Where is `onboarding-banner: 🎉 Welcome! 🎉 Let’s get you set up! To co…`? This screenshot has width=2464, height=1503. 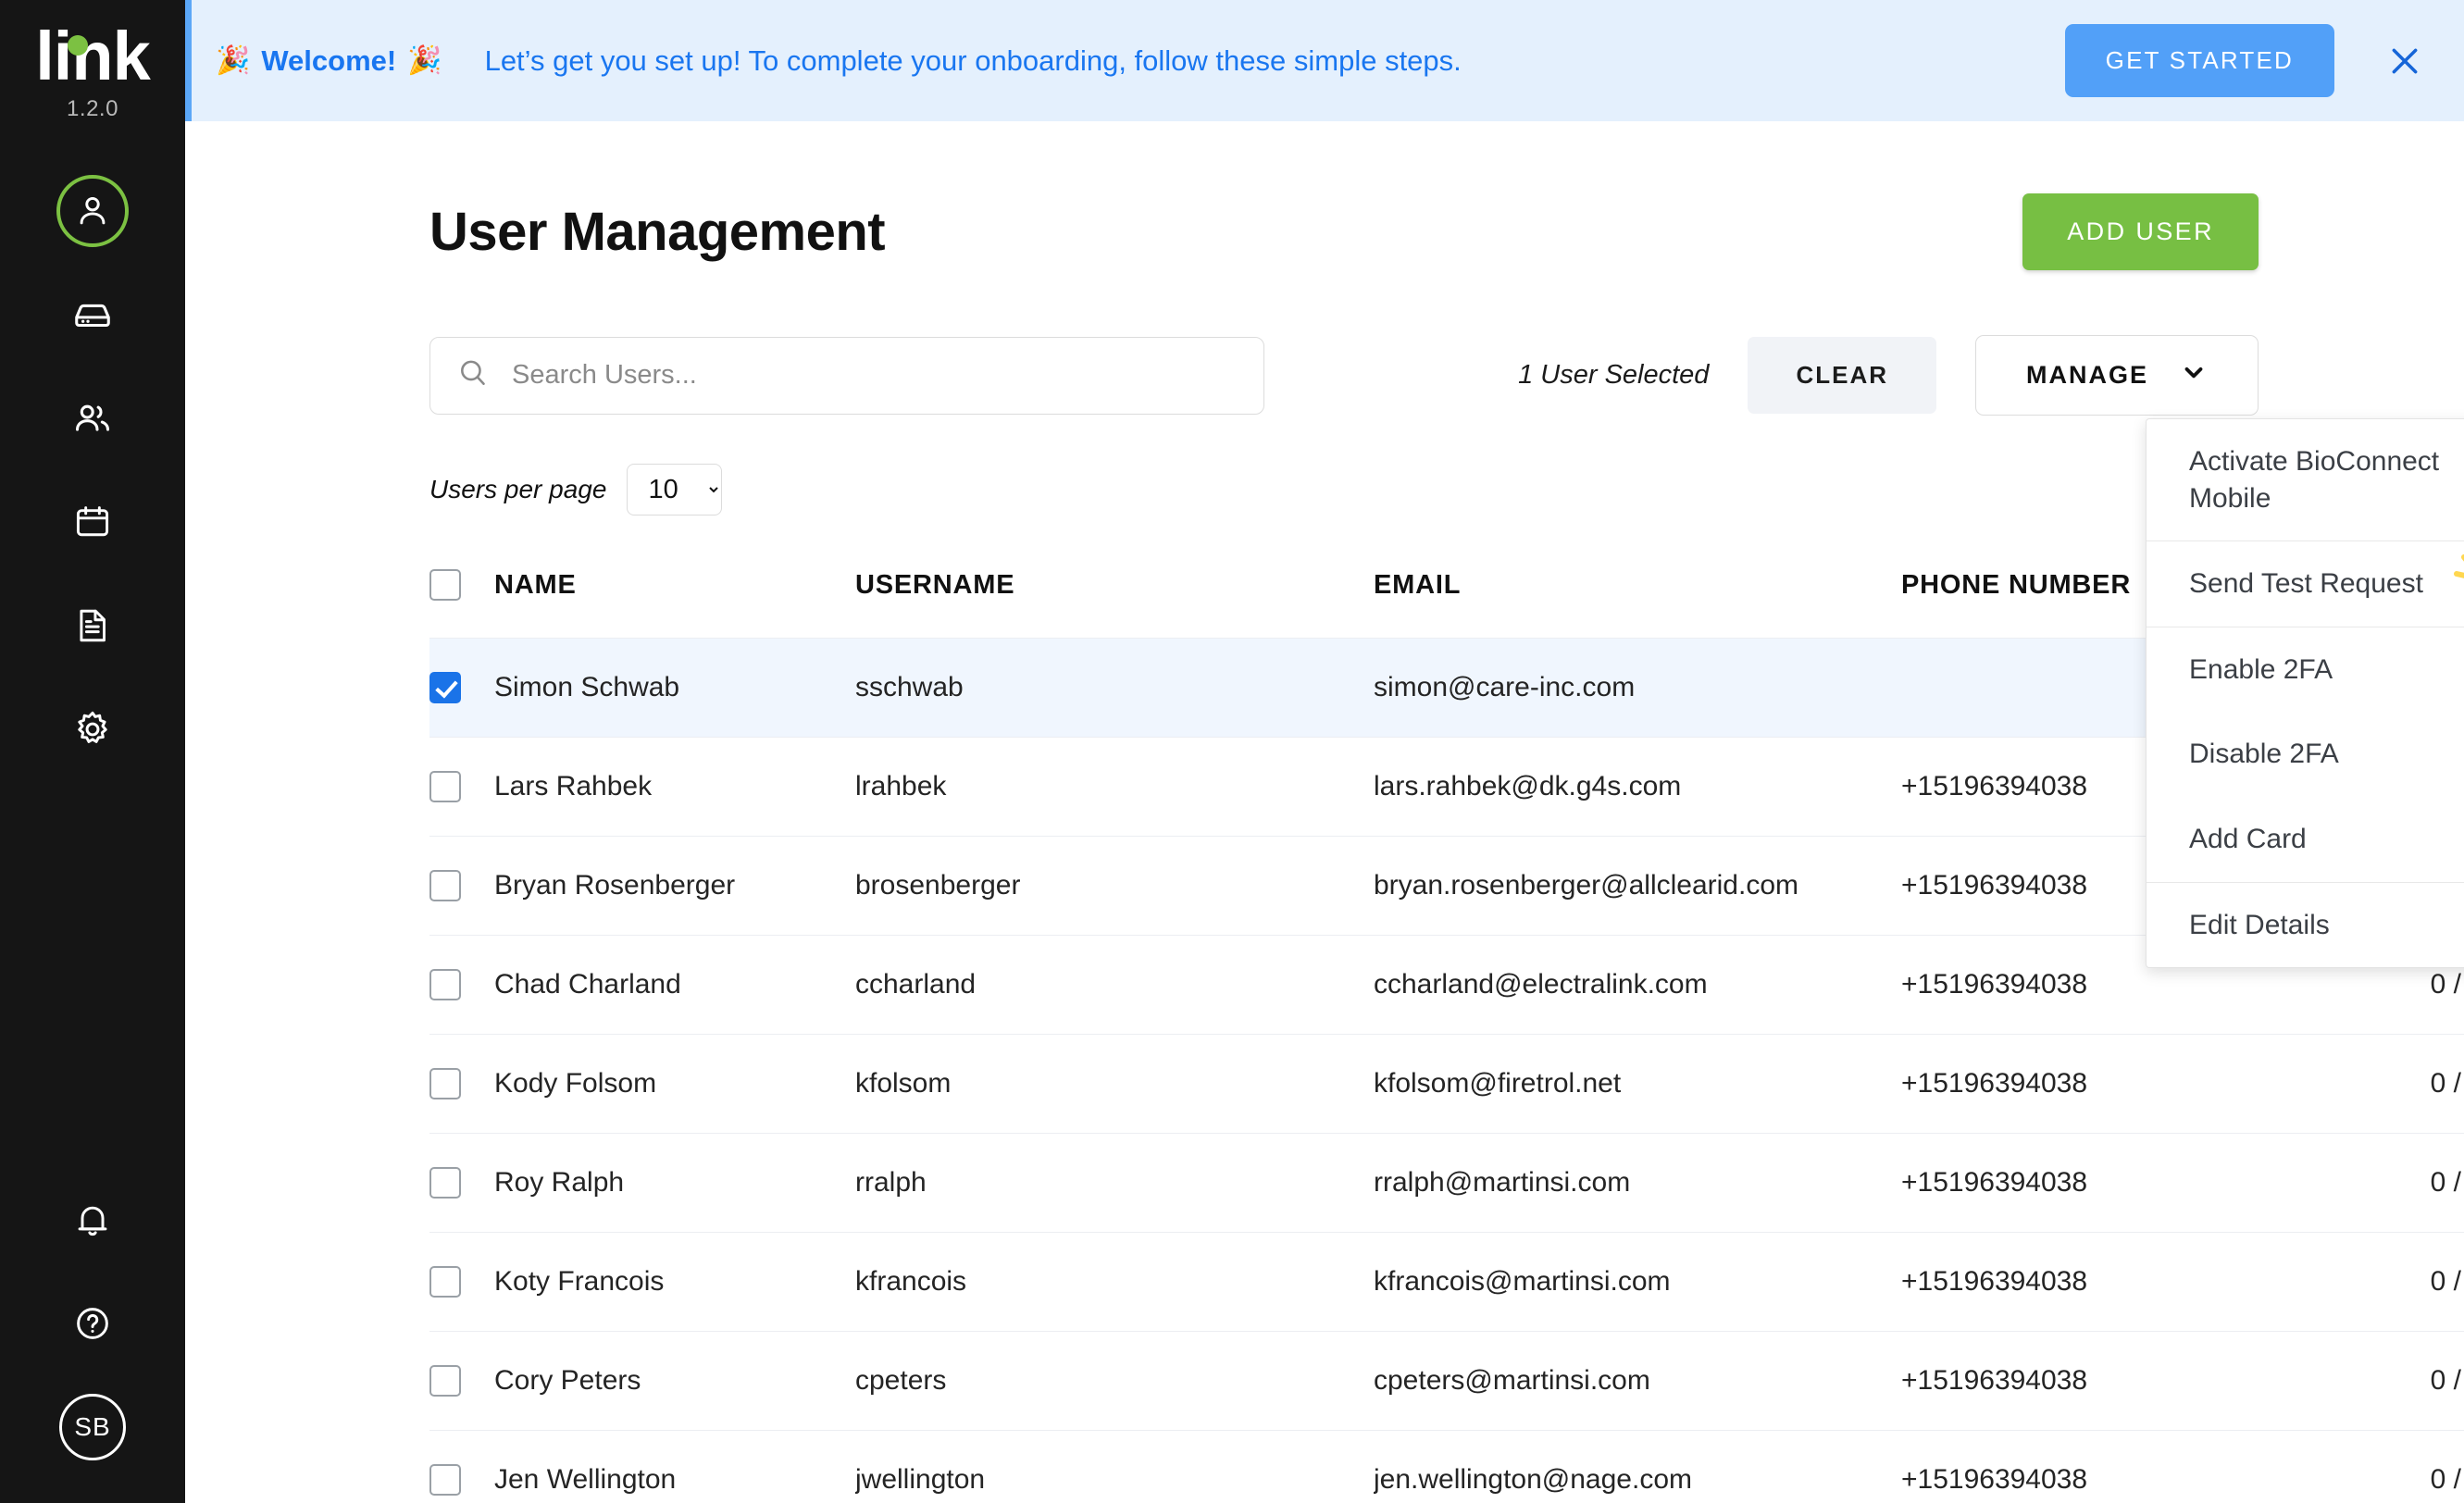 onboarding-banner: 🎉 Welcome! 🎉 Let’s get you set up! To co… is located at coordinates (1324, 60).